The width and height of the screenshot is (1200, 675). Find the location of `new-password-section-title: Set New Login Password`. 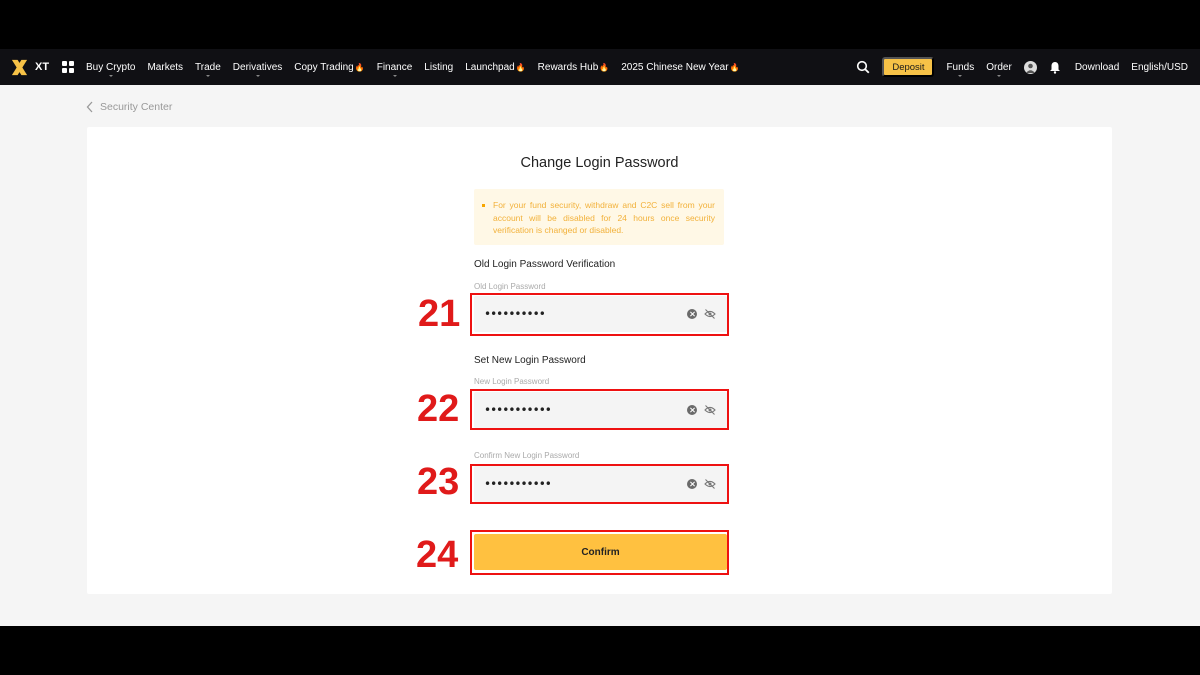

new-password-section-title: Set New Login Password is located at coordinates (530, 360).